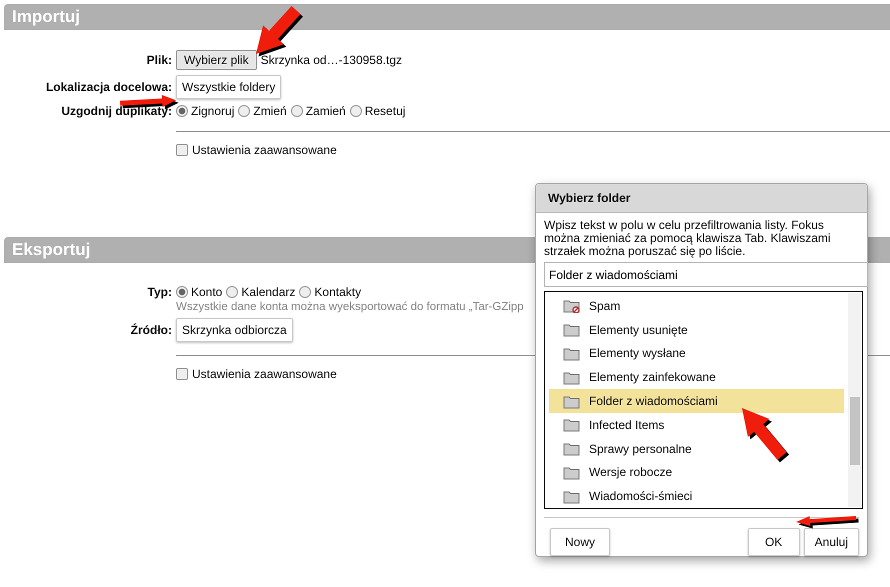 The height and width of the screenshot is (587, 890). Describe the element at coordinates (696, 401) in the screenshot. I see `folder-item: Folder z wiadomościami` at that location.